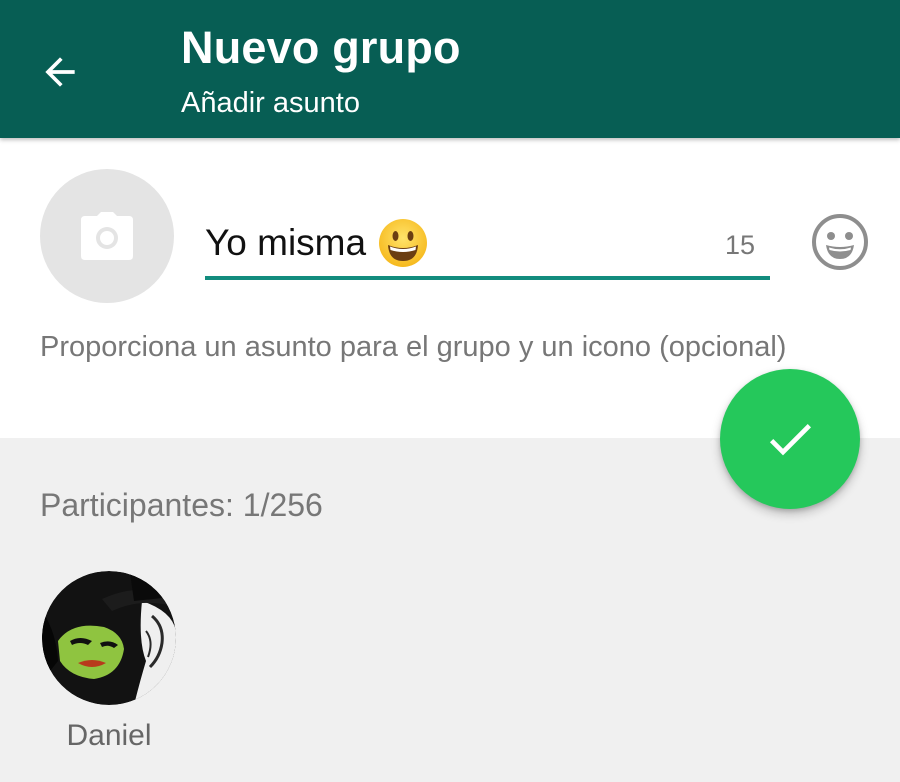  I want to click on check-icon, so click(790, 440).